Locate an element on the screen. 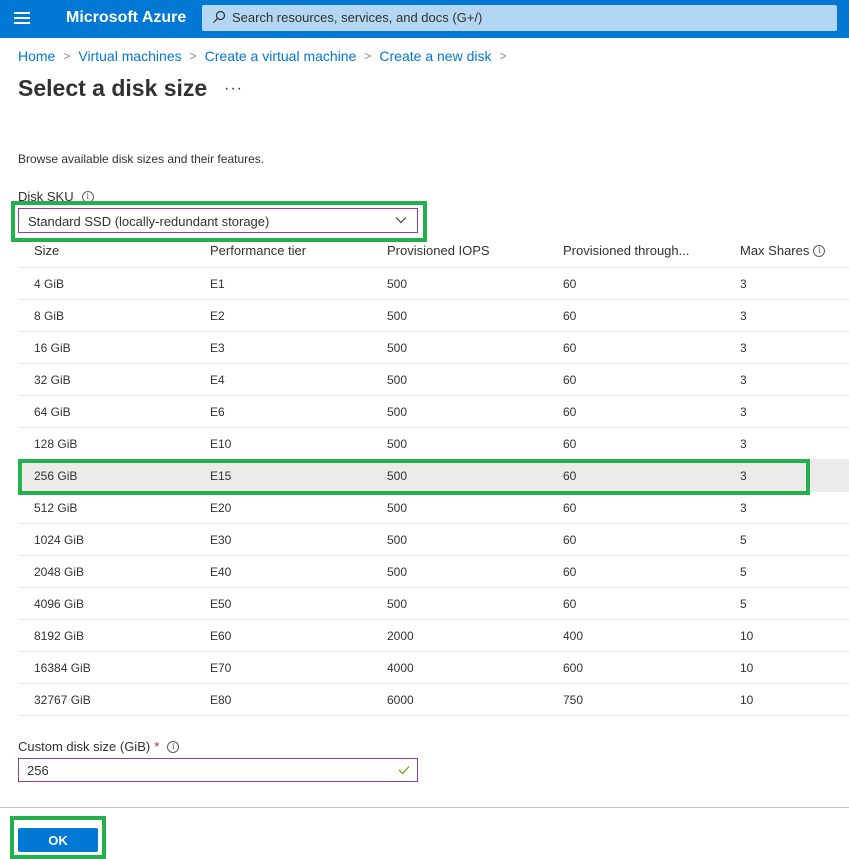  cell-throughput: 600 is located at coordinates (573, 668).